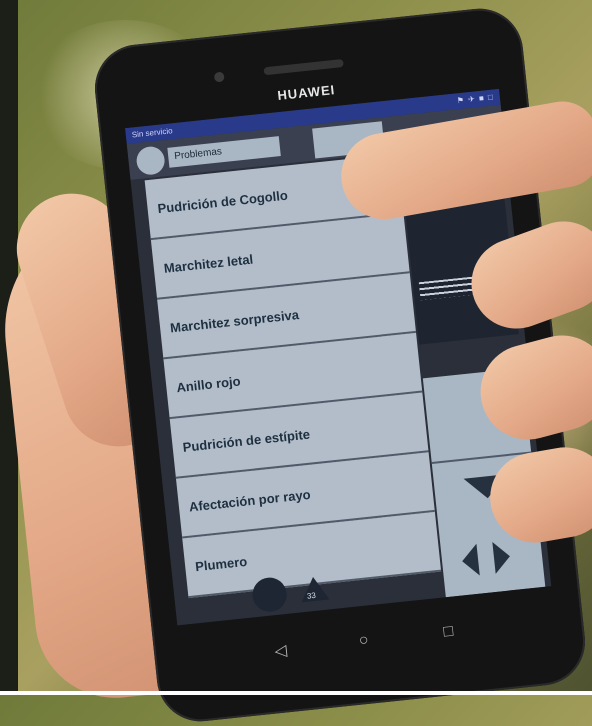 The image size is (592, 726). I want to click on app-title-dropdown: Problemas, so click(224, 152).